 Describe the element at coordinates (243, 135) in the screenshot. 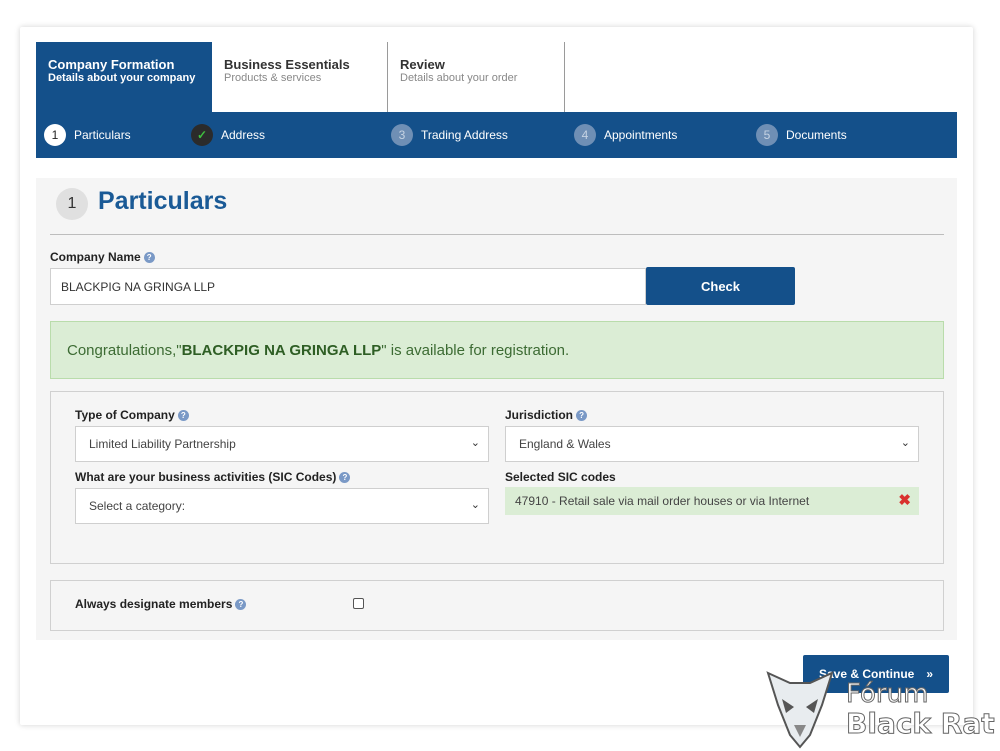

I see `step-label: Address` at that location.